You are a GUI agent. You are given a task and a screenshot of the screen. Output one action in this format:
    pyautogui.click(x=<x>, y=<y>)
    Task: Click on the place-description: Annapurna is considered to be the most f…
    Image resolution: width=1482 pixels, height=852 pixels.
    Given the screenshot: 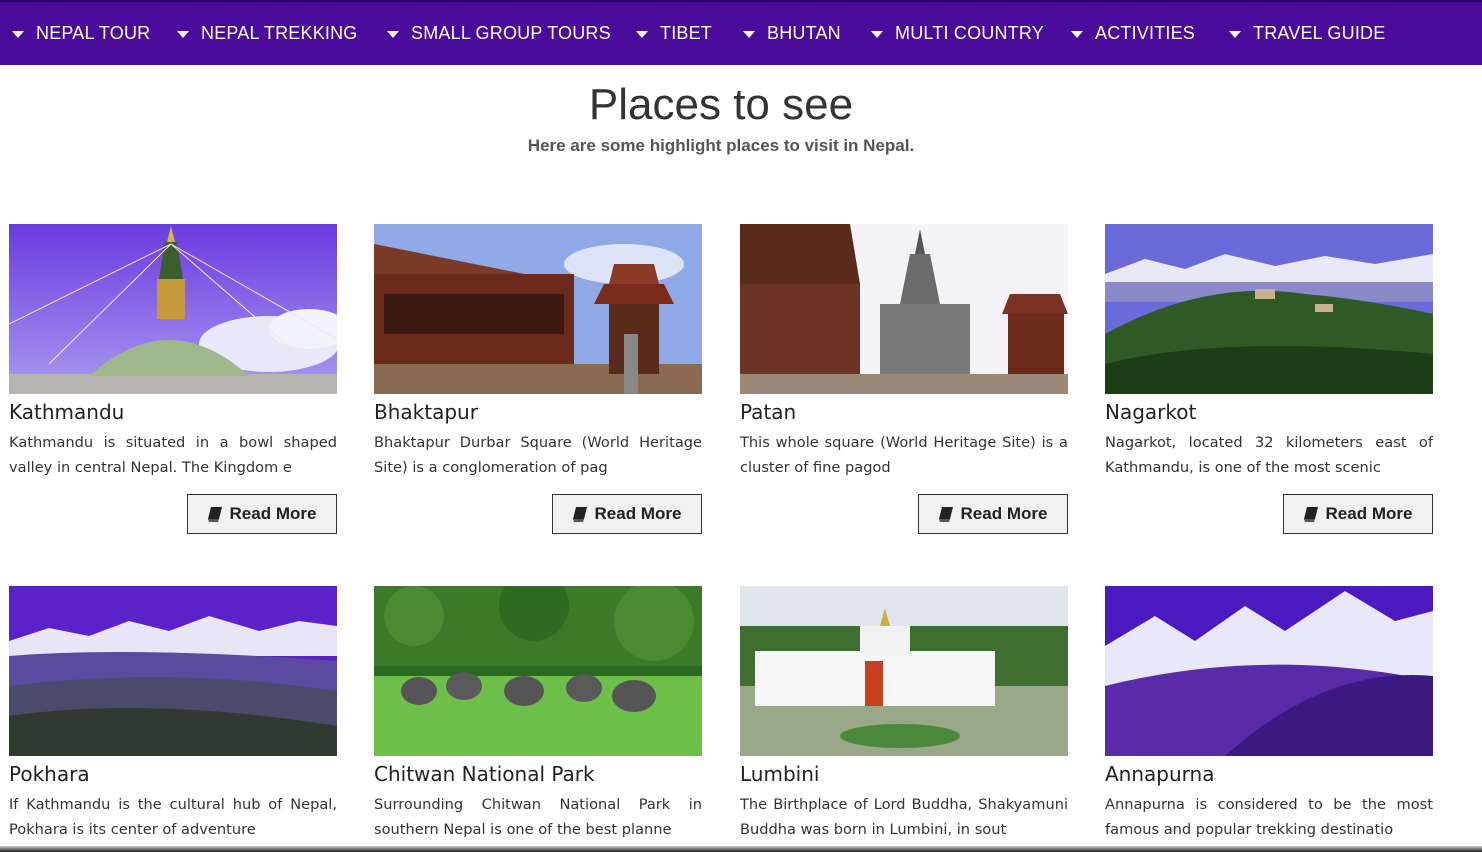 What is the action you would take?
    pyautogui.click(x=1269, y=817)
    